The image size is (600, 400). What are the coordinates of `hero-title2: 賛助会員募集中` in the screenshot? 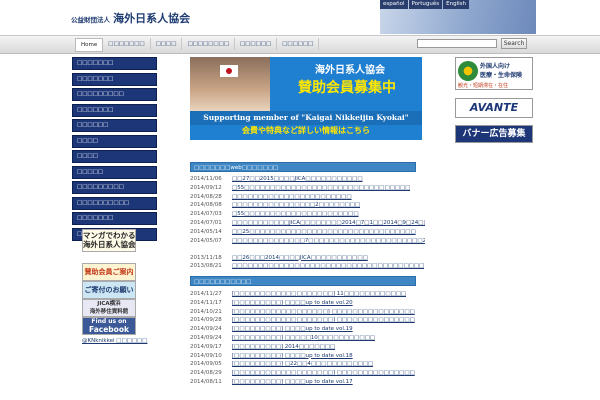 It's located at (347, 88).